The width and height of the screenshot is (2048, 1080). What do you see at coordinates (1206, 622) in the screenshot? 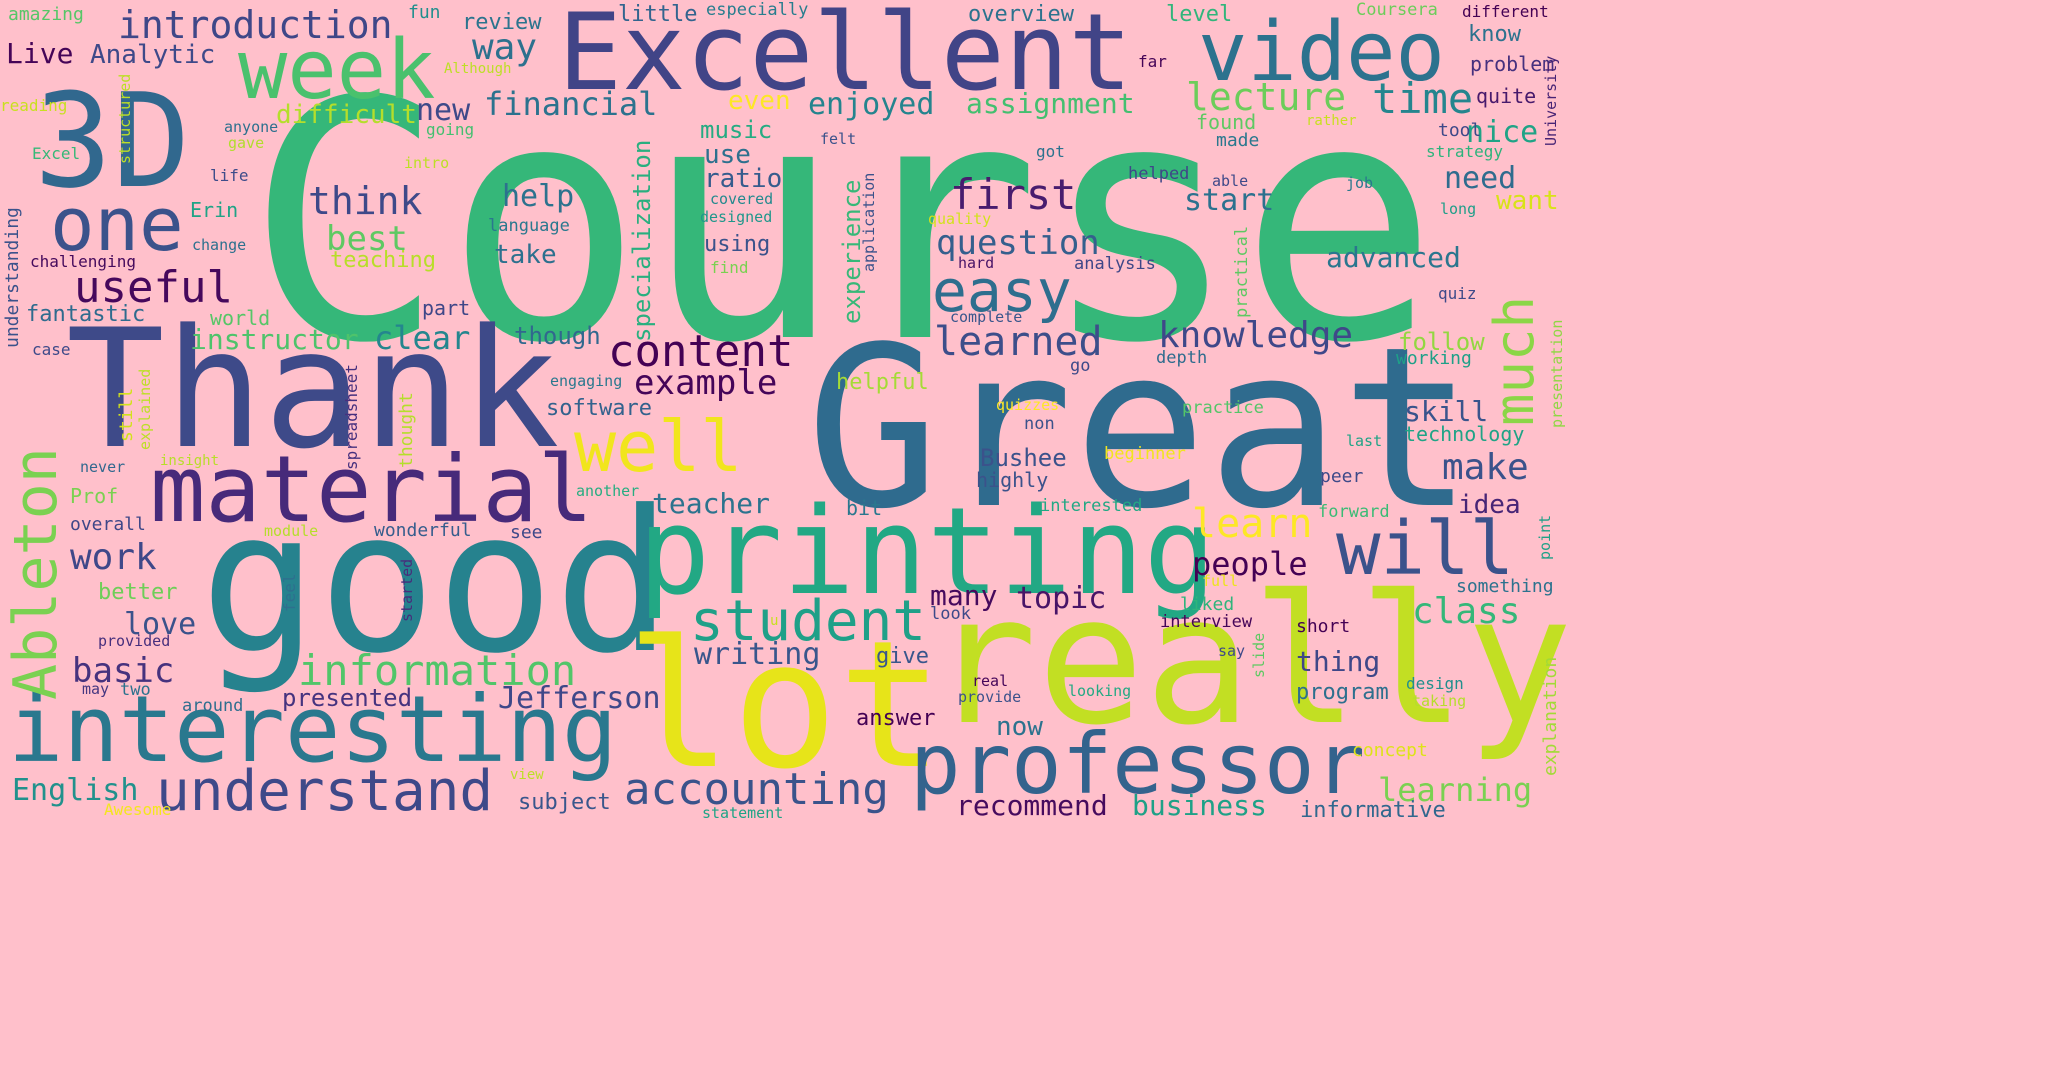
I see `word-interview: interview` at bounding box center [1206, 622].